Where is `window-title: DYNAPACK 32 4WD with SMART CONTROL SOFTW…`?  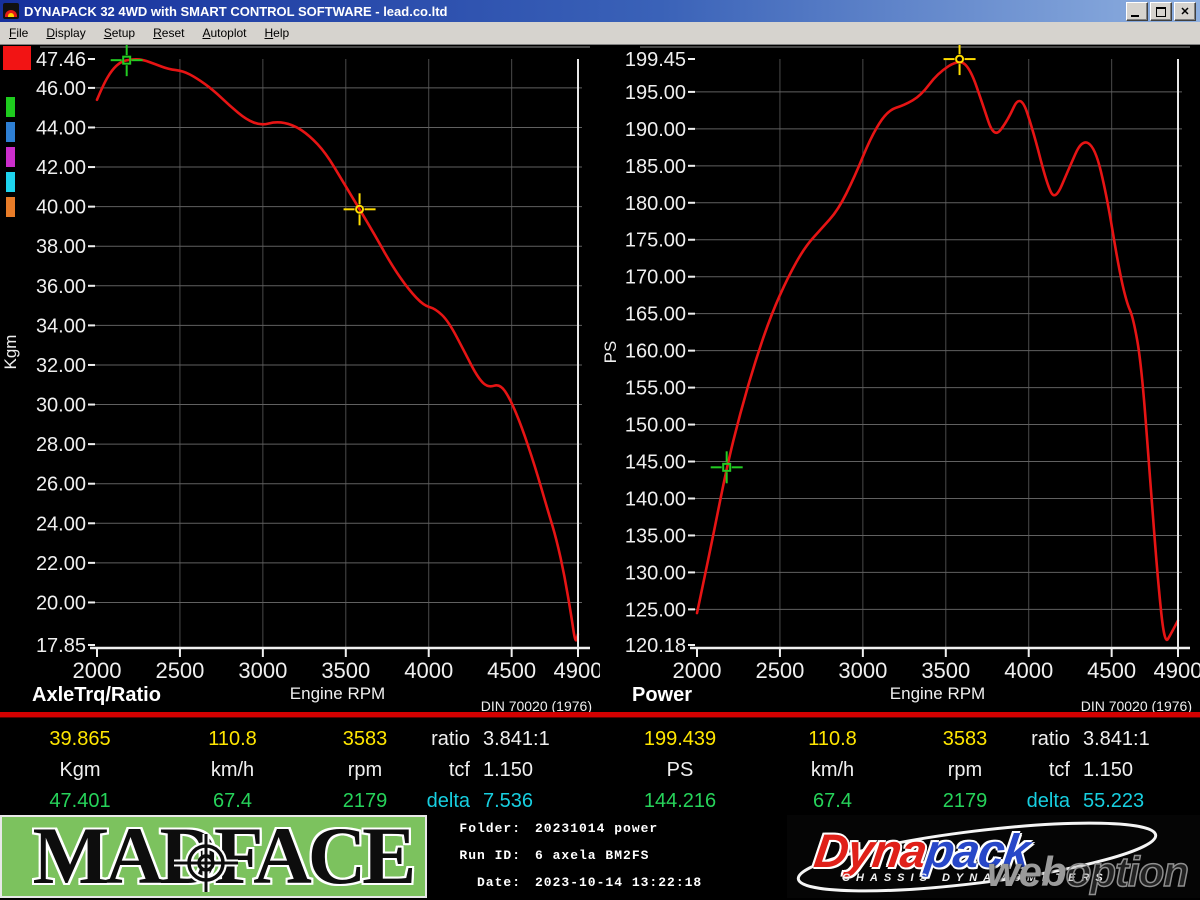
window-title: DYNAPACK 32 4WD with SMART CONTROL SOFTW… is located at coordinates (236, 11).